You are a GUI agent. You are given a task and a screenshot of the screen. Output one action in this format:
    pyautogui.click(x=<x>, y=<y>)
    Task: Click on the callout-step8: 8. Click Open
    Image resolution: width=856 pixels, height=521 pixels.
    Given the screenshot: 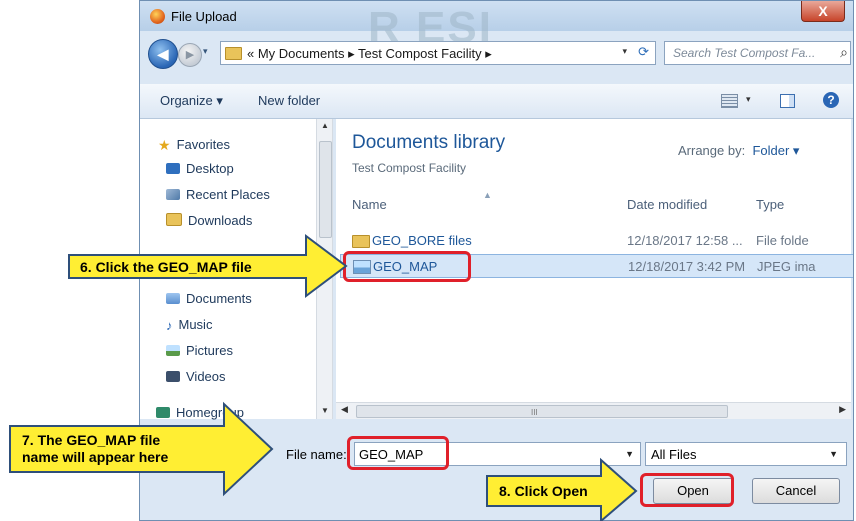 What is the action you would take?
    pyautogui.click(x=543, y=491)
    